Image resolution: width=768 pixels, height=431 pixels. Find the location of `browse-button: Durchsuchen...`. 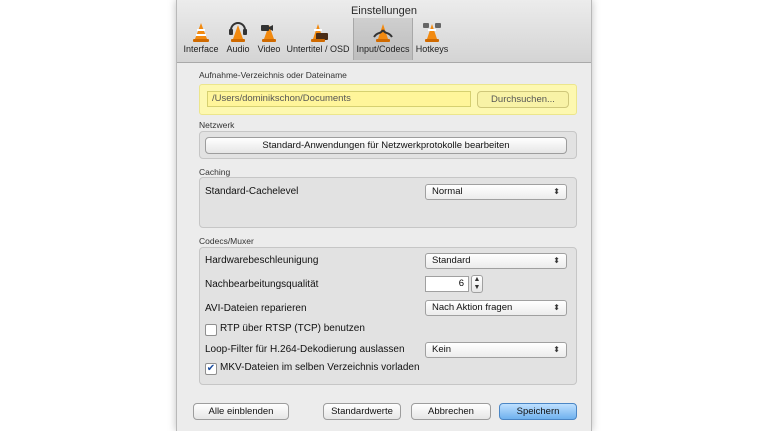

browse-button: Durchsuchen... is located at coordinates (523, 99).